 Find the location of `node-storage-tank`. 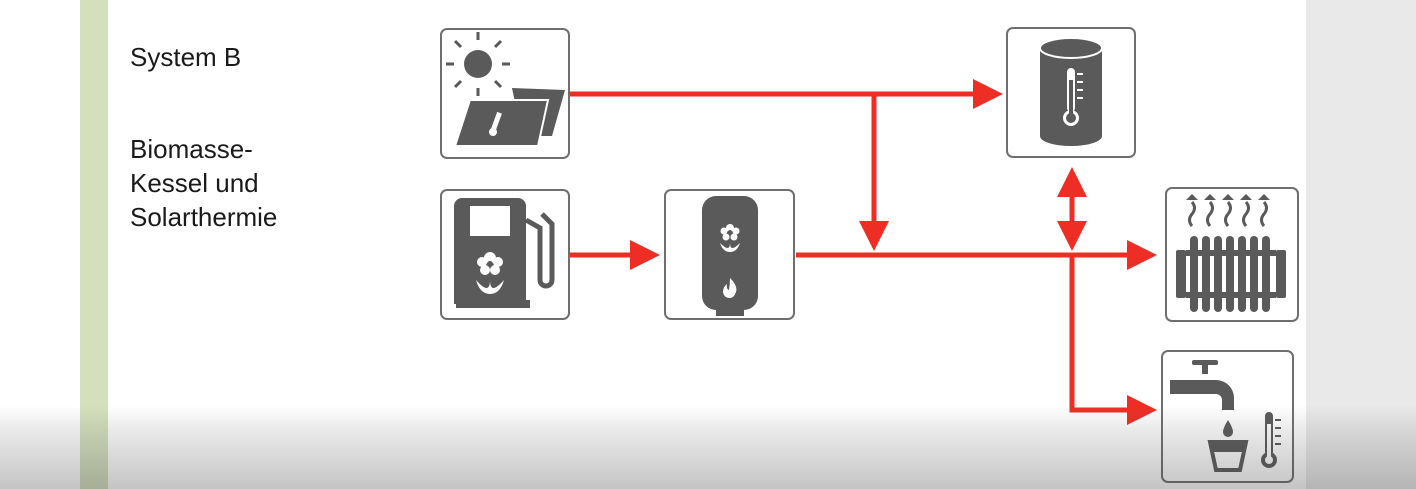

node-storage-tank is located at coordinates (1071, 92).